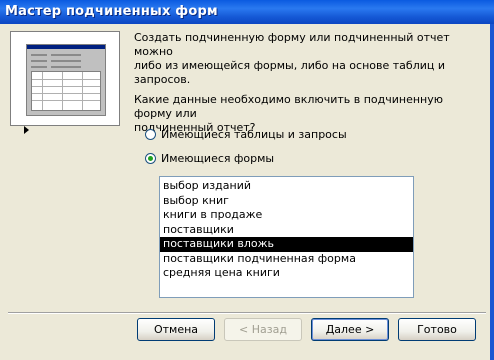  I want to click on back-button: < Назад, so click(263, 329).